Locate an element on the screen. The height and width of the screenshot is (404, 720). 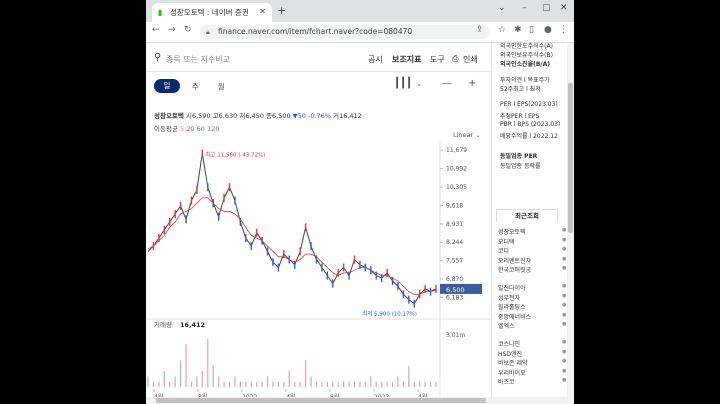
share-icon: ⇪ is located at coordinates (480, 30).